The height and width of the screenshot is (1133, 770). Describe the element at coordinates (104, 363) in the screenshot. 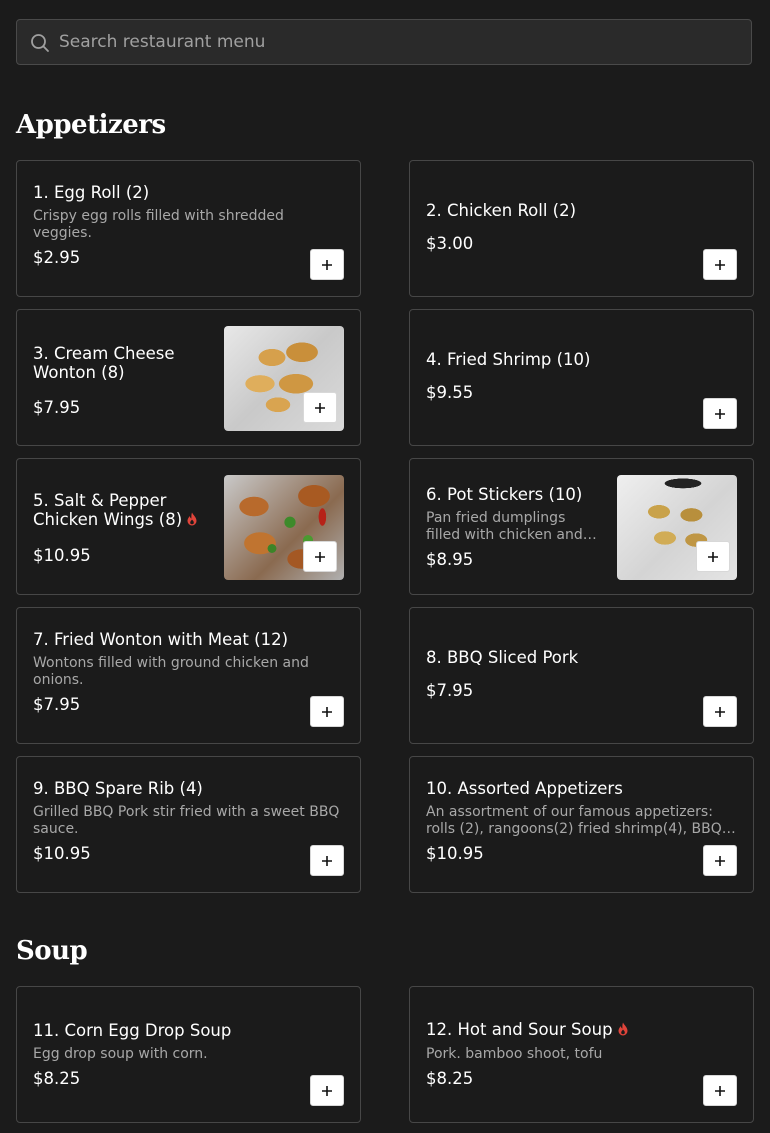

I see `item-name: 3. Cream Cheese Wonton (8)` at that location.